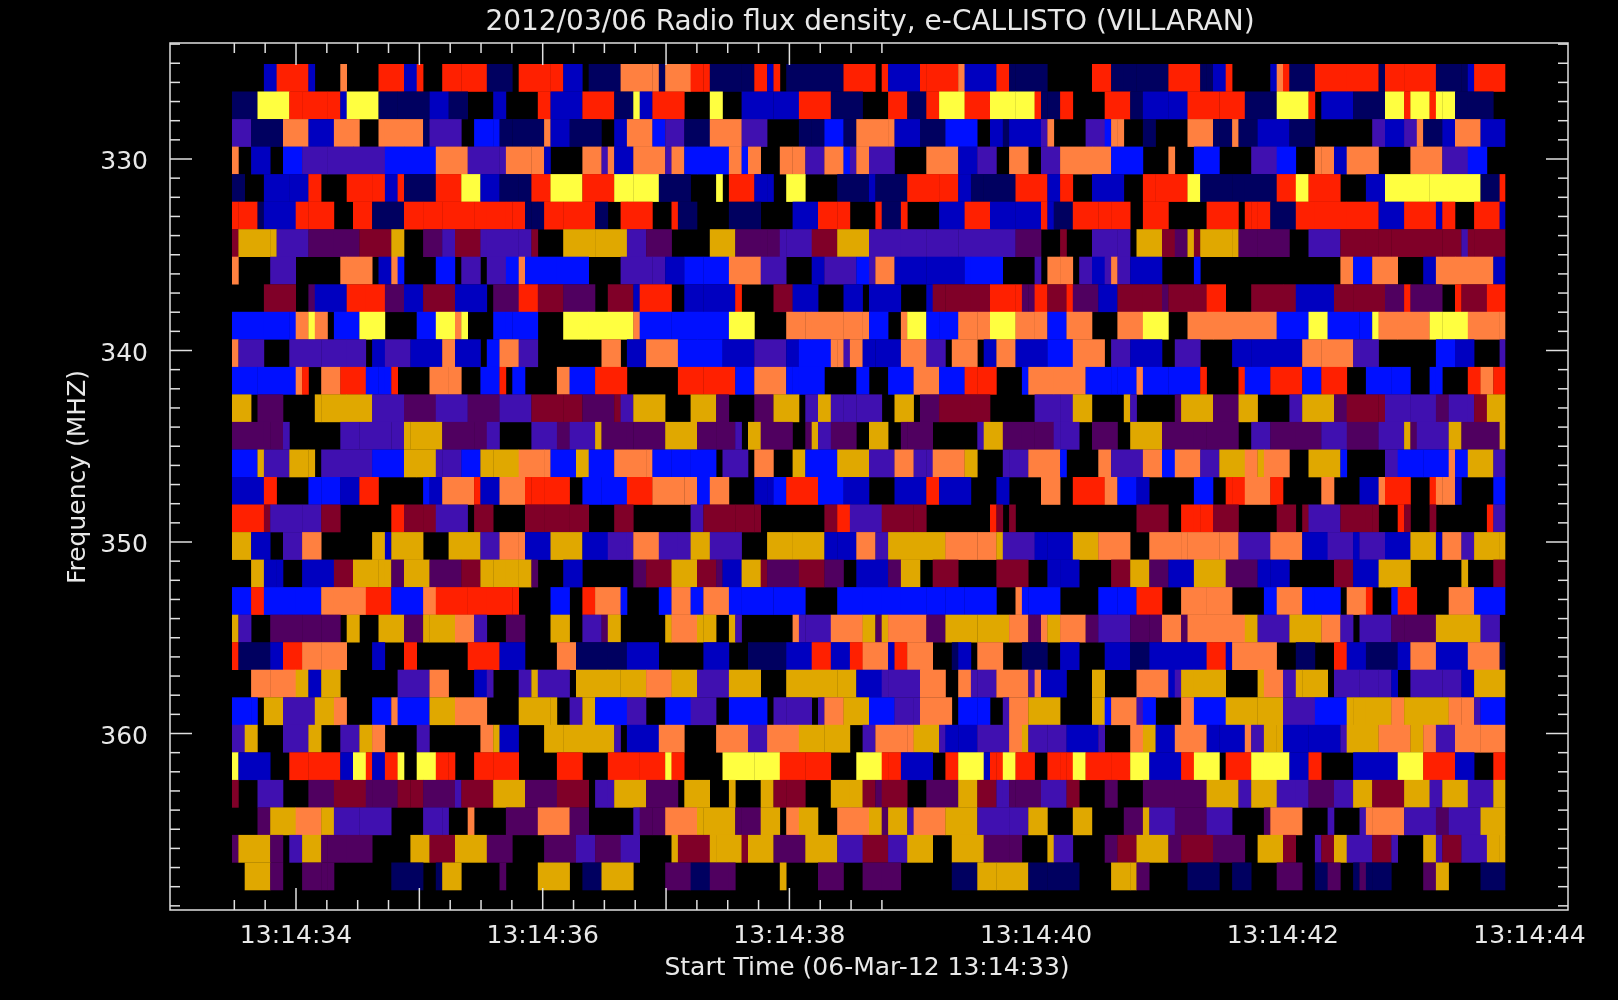 The image size is (1618, 1000). I want to click on x-tick-label: 13:14:42, so click(1282, 934).